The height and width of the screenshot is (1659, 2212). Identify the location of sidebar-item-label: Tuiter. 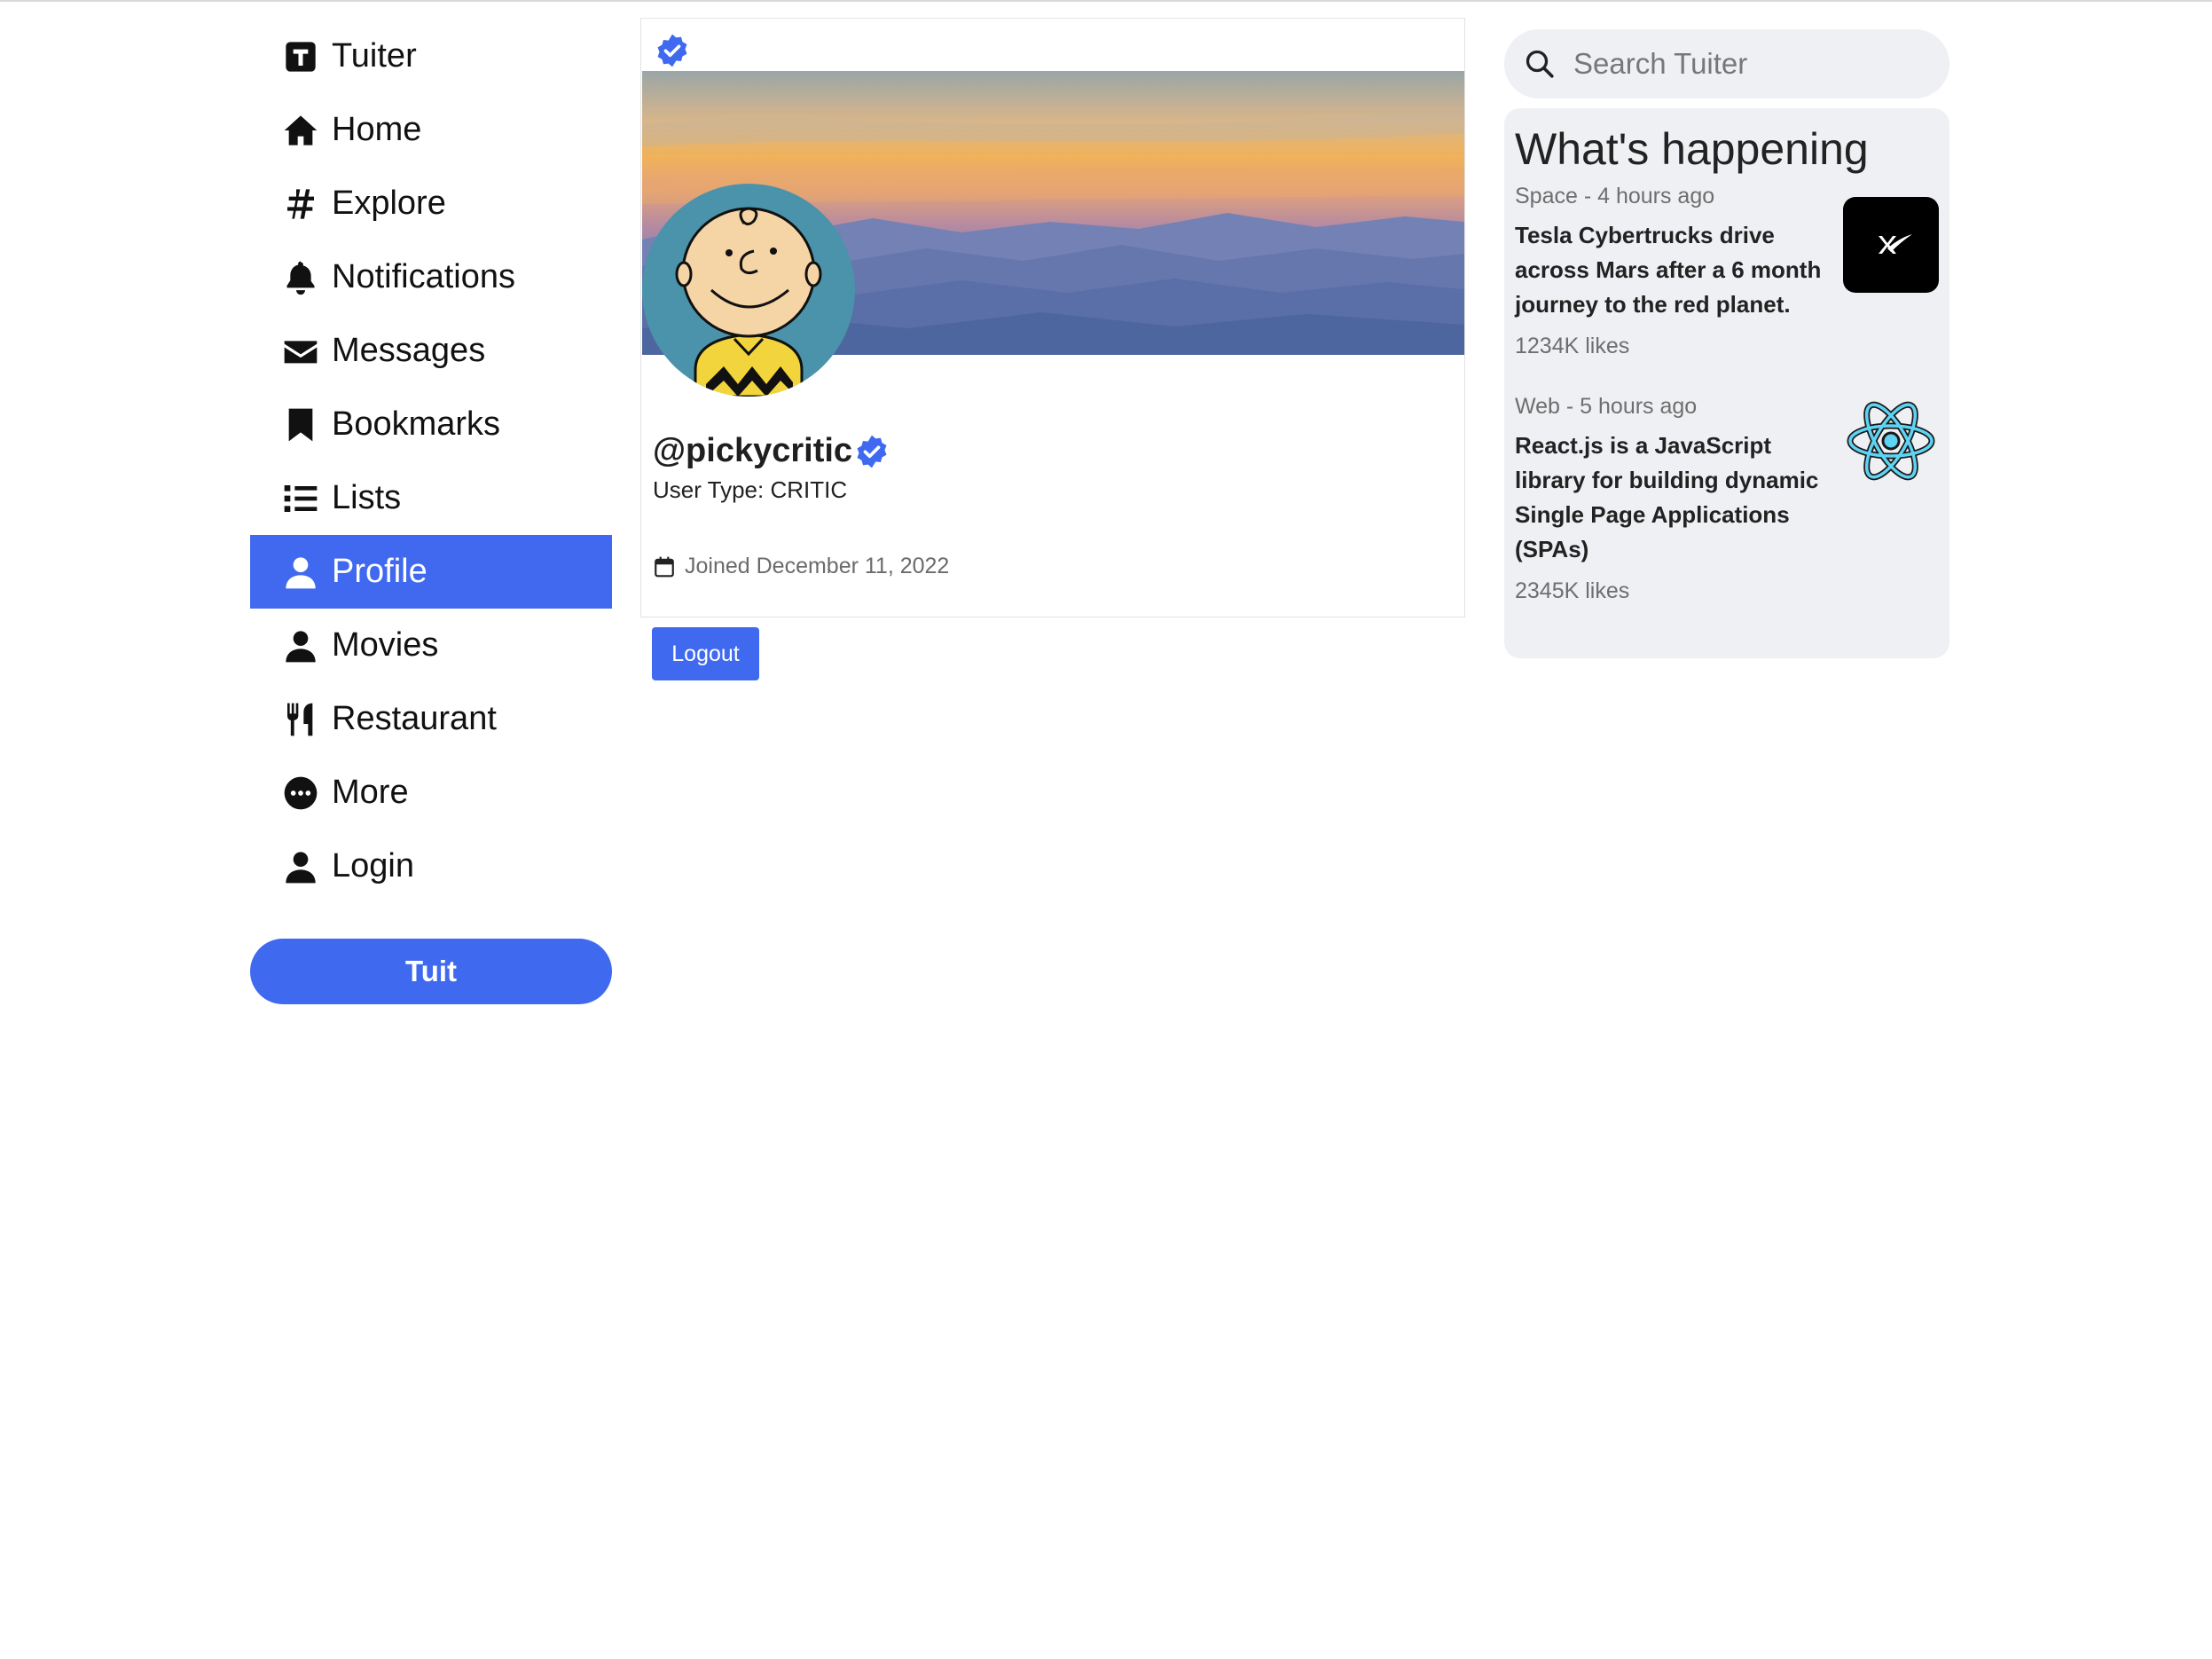
(374, 56).